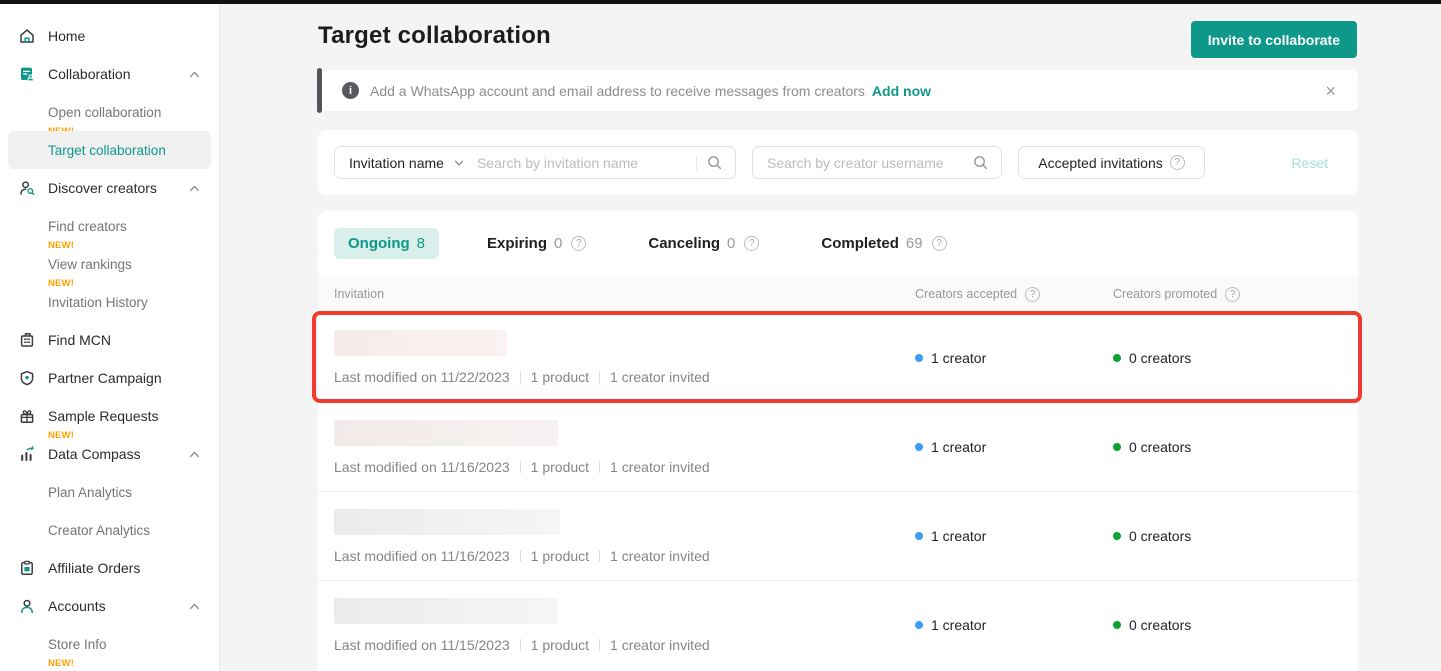  Describe the element at coordinates (446, 610) in the screenshot. I see `redacted-invitation-name` at that location.